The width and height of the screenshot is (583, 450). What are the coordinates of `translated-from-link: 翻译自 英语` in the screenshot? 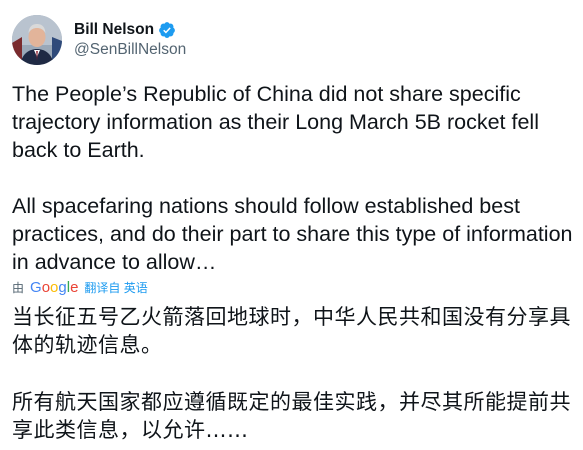 It's located at (115, 287).